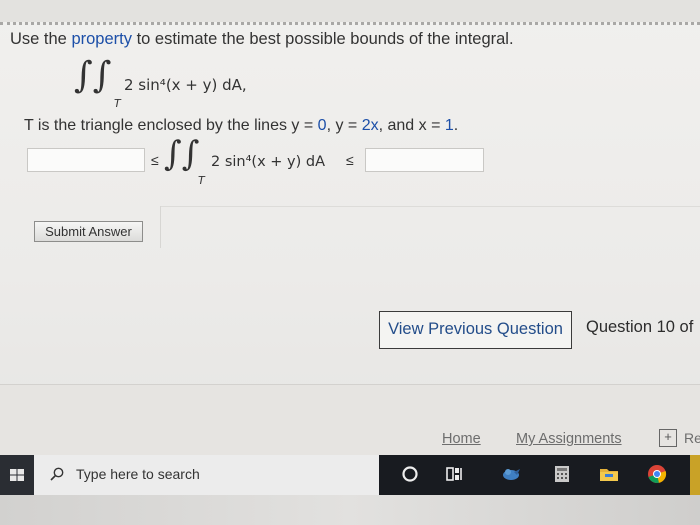 This screenshot has height=525, width=700. Describe the element at coordinates (138, 474) in the screenshot. I see `search-placeholder: Type here to search` at that location.